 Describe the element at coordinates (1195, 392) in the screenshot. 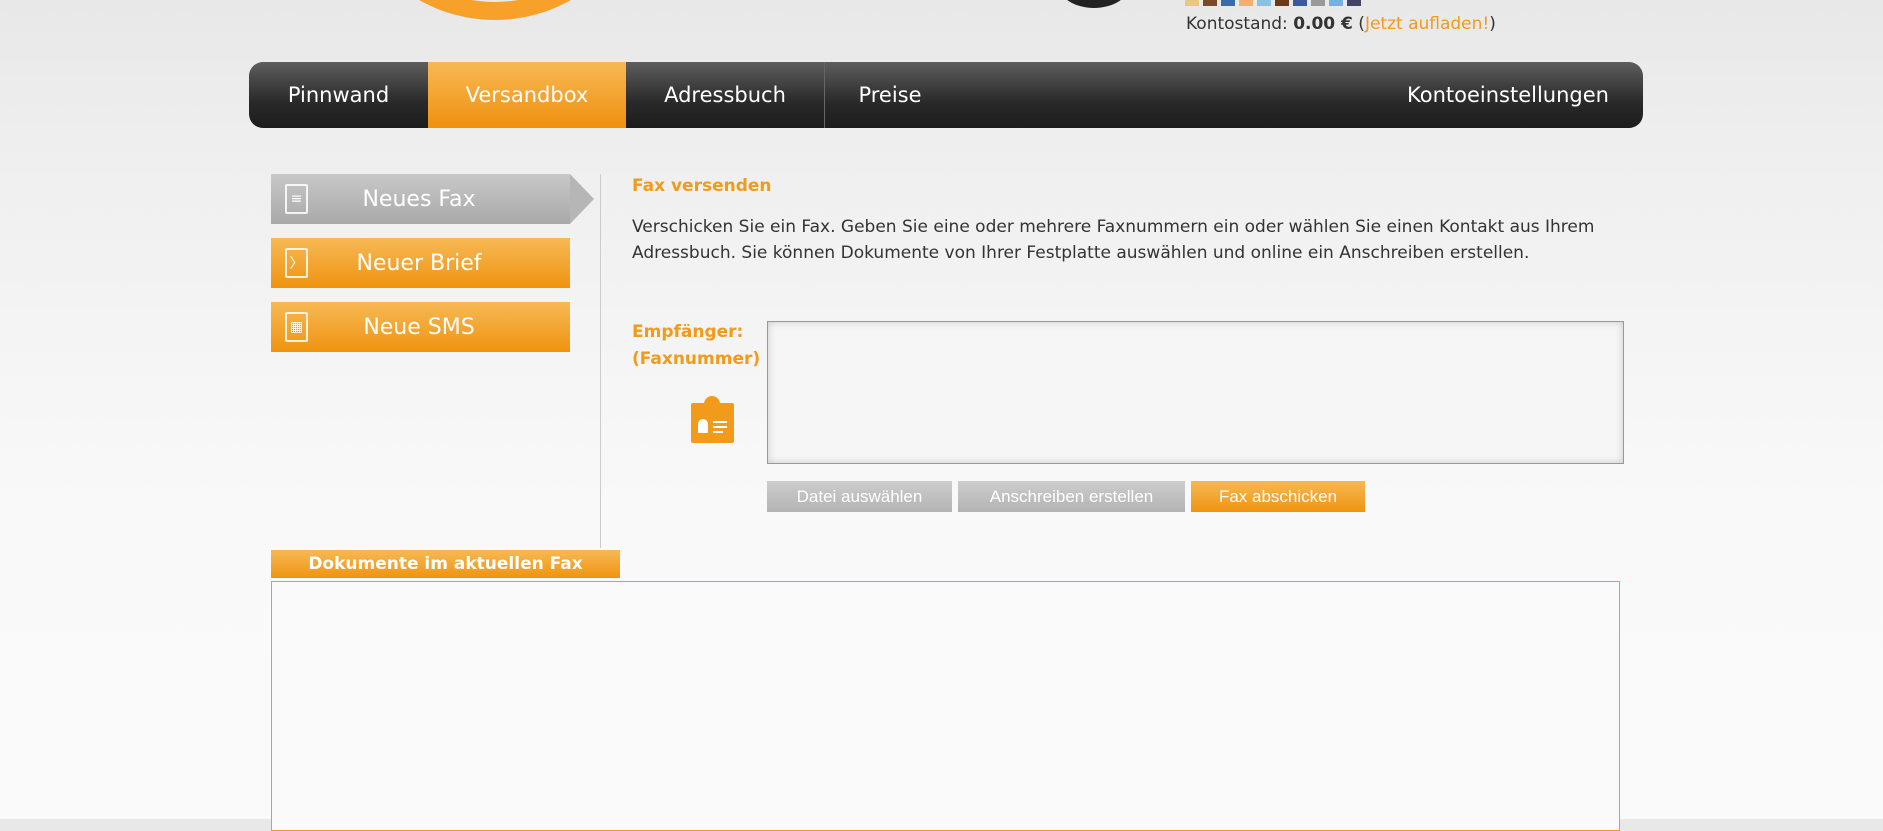

I see `recipient-fax-number-input` at that location.